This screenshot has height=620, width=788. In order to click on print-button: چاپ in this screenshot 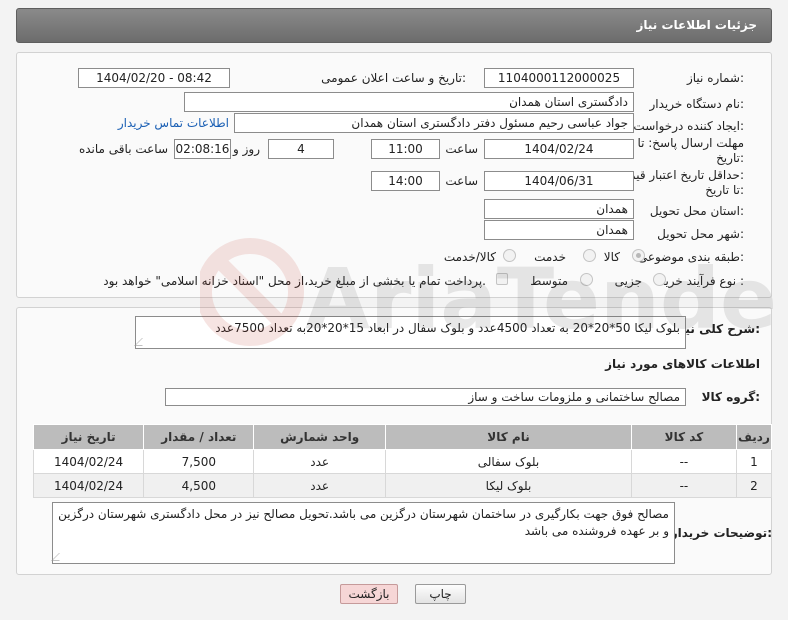, I will do `click(440, 594)`.